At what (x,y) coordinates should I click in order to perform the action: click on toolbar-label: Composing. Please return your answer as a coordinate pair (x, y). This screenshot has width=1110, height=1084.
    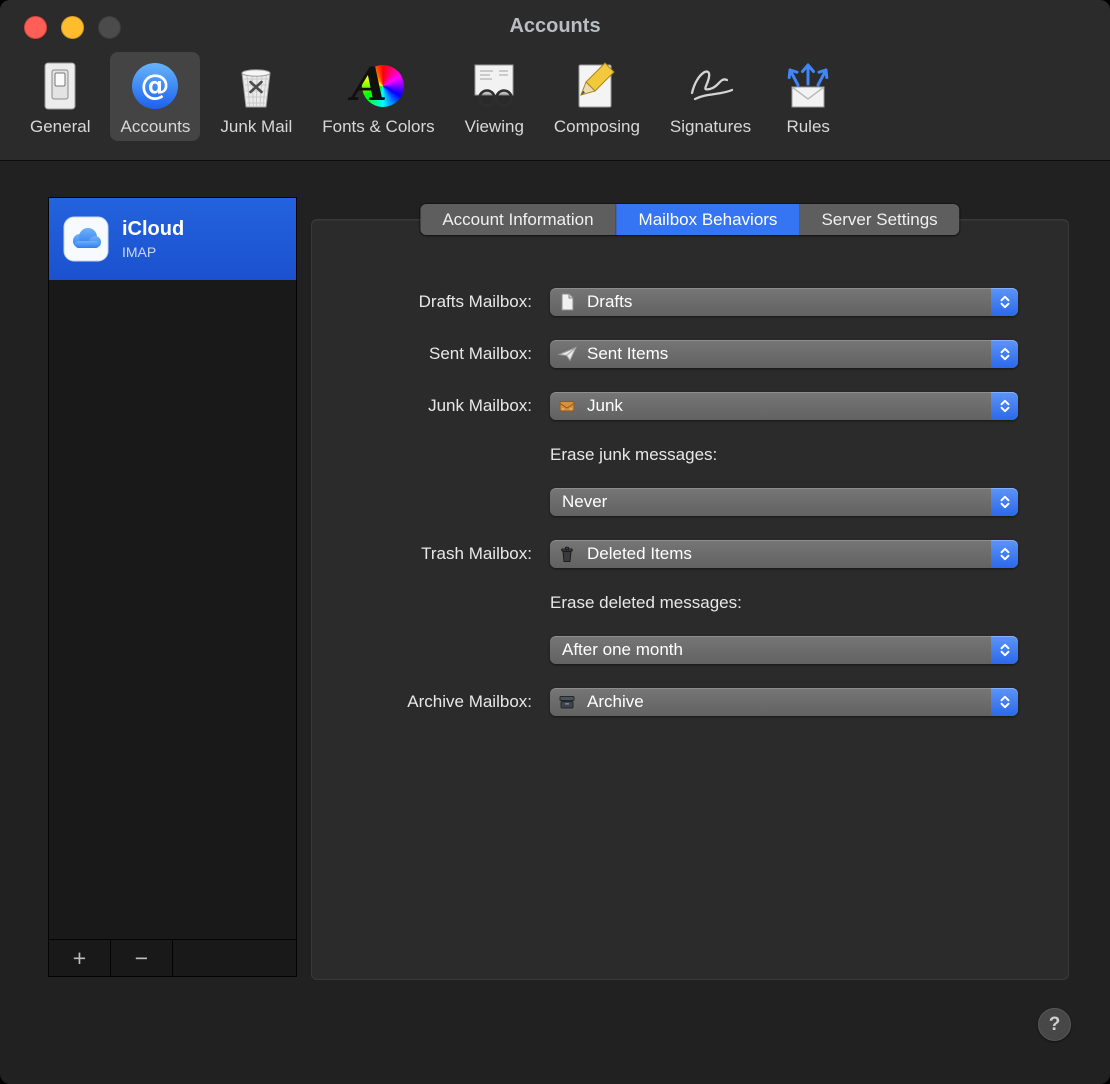
    Looking at the image, I should click on (596, 126).